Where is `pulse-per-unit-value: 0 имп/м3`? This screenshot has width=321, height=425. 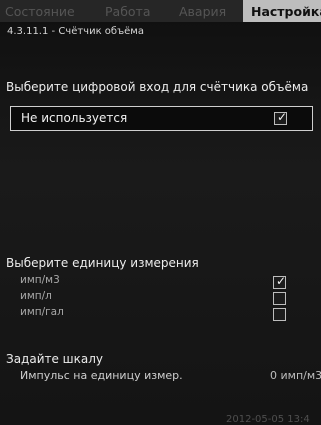 pulse-per-unit-value: 0 имп/м3 is located at coordinates (295, 375).